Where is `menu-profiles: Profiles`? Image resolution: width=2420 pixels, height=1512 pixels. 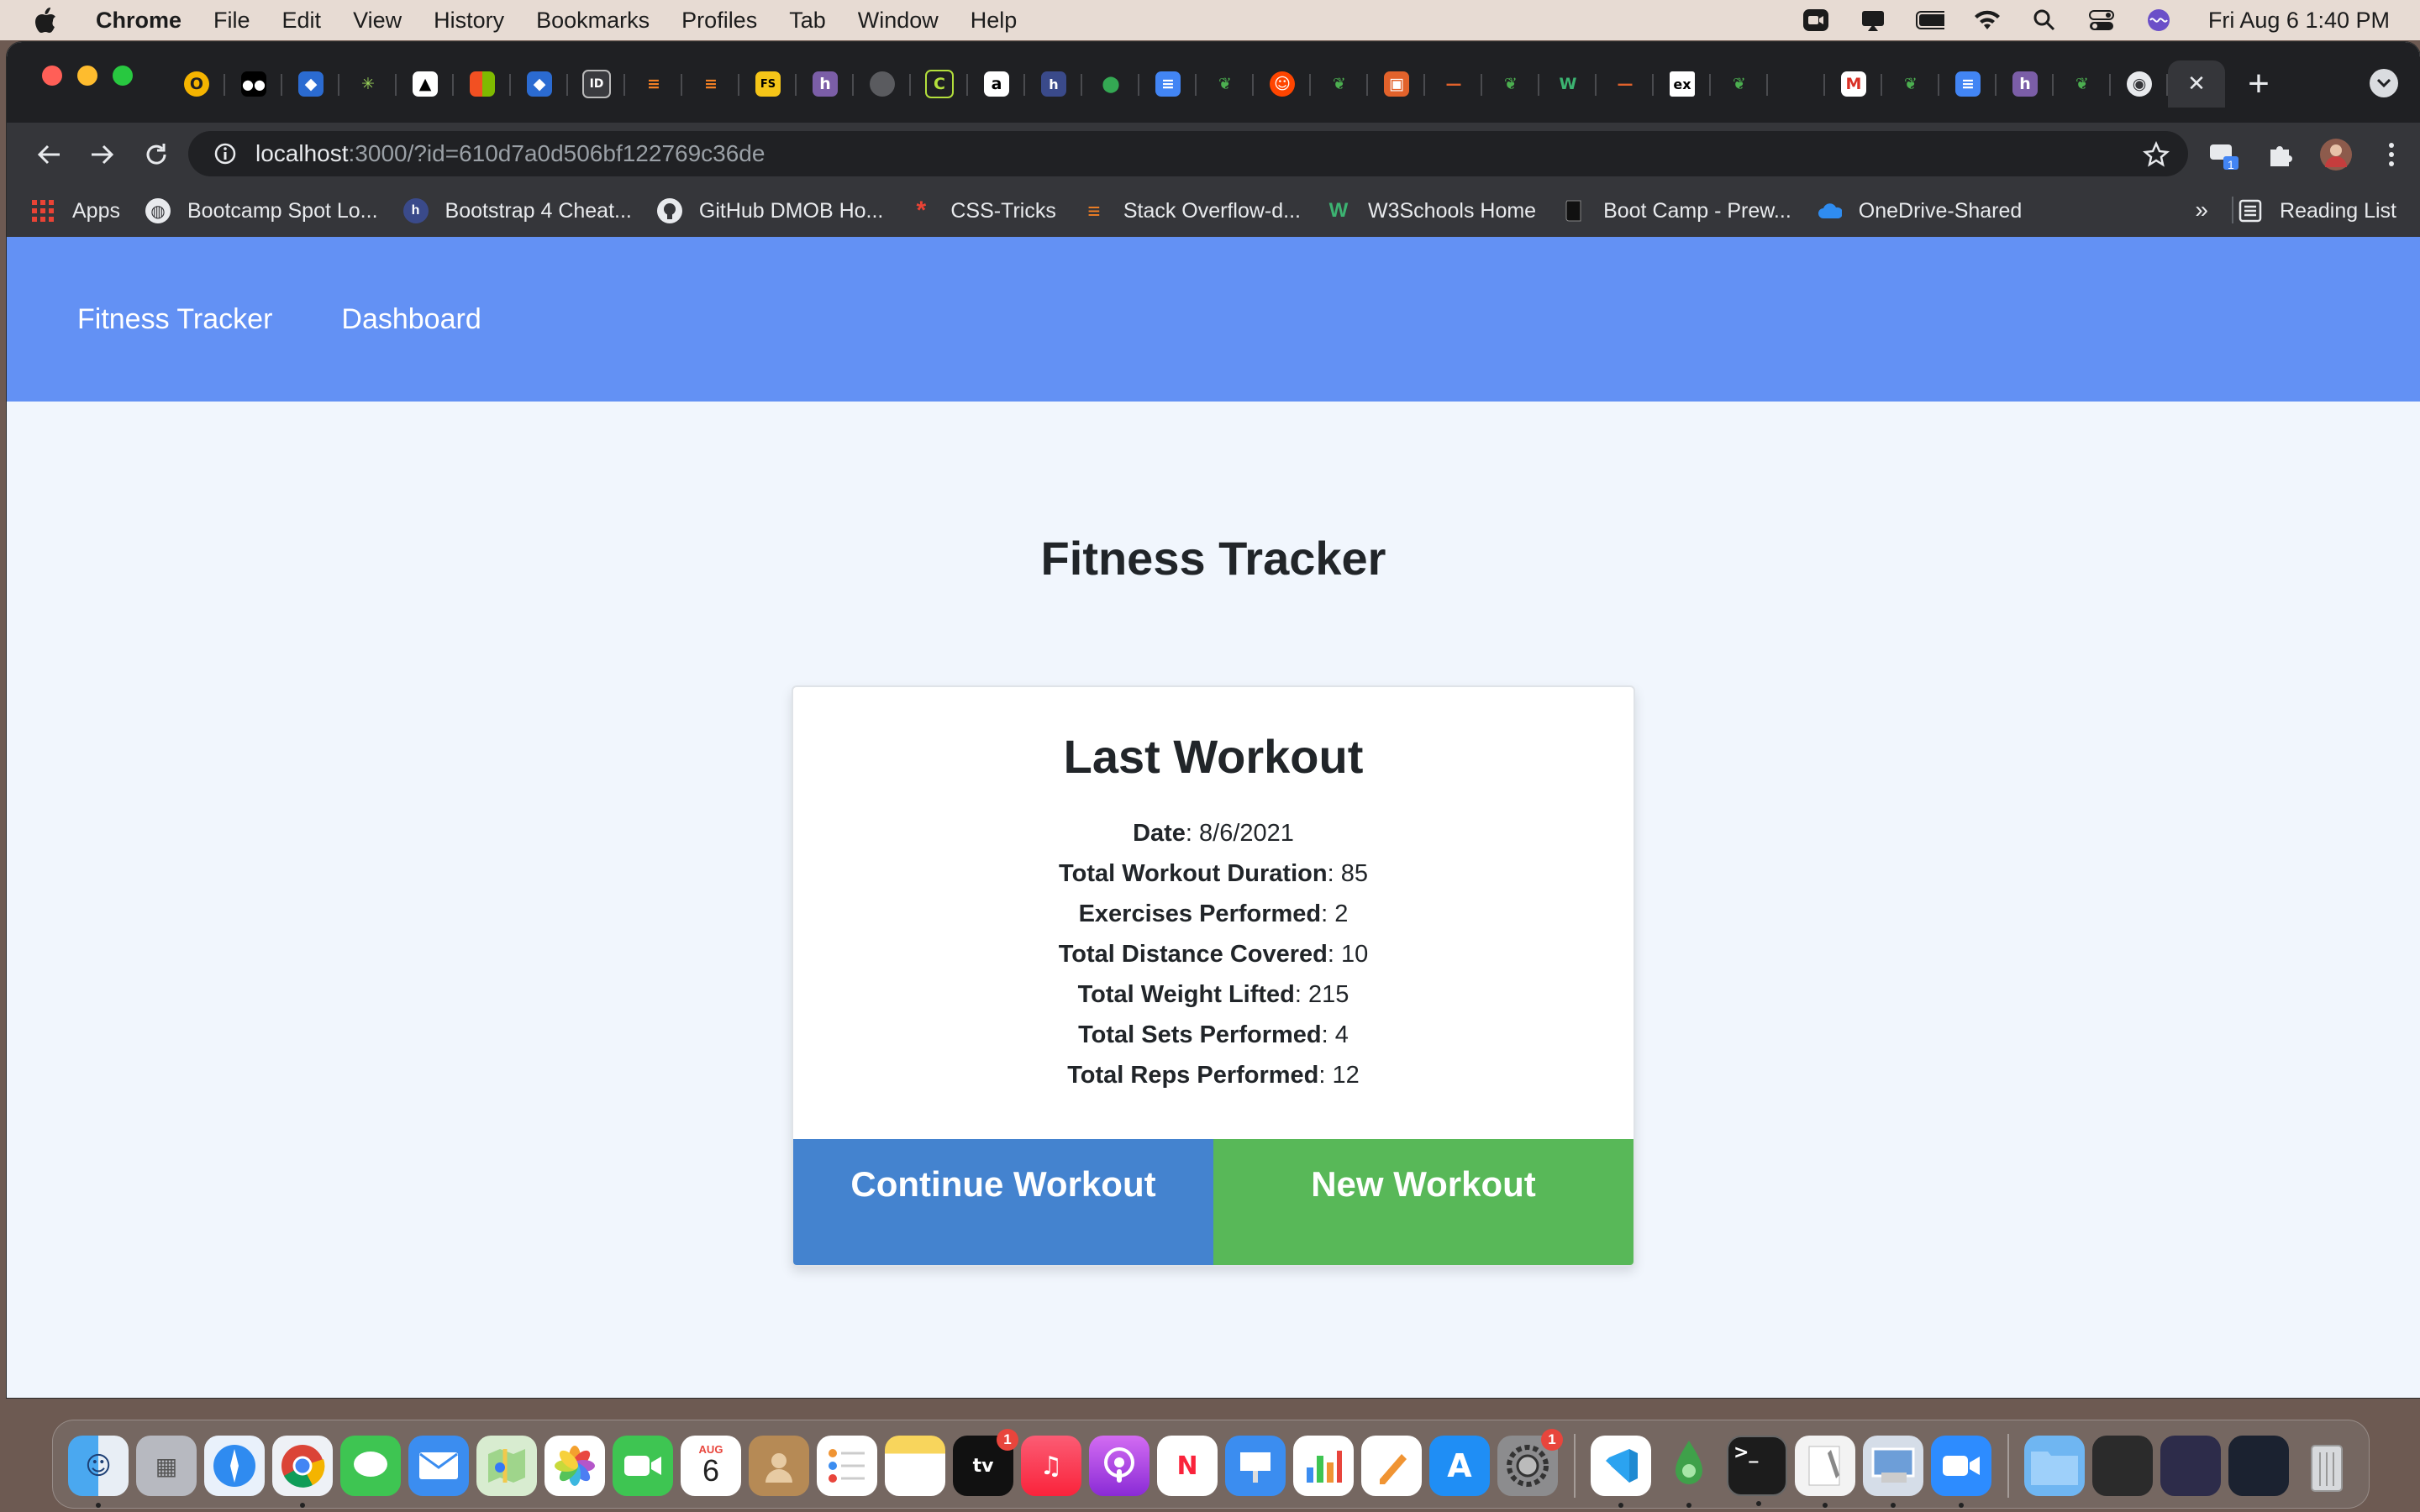 menu-profiles: Profiles is located at coordinates (719, 21).